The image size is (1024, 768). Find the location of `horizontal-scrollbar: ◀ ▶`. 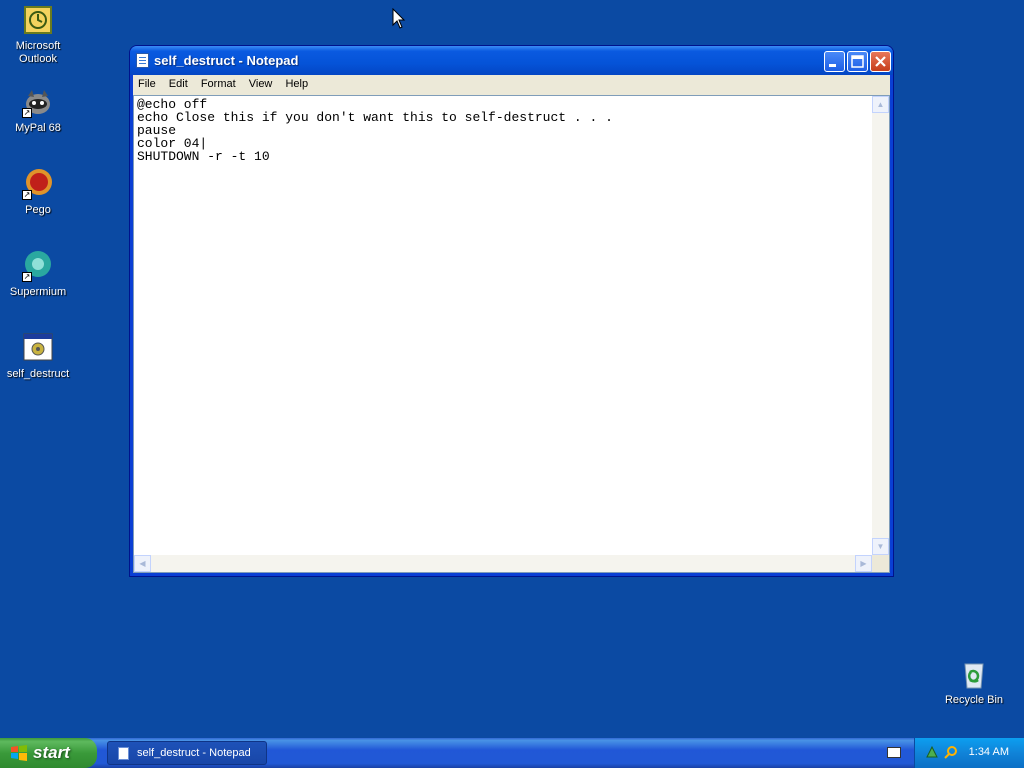

horizontal-scrollbar: ◀ ▶ is located at coordinates (503, 563).